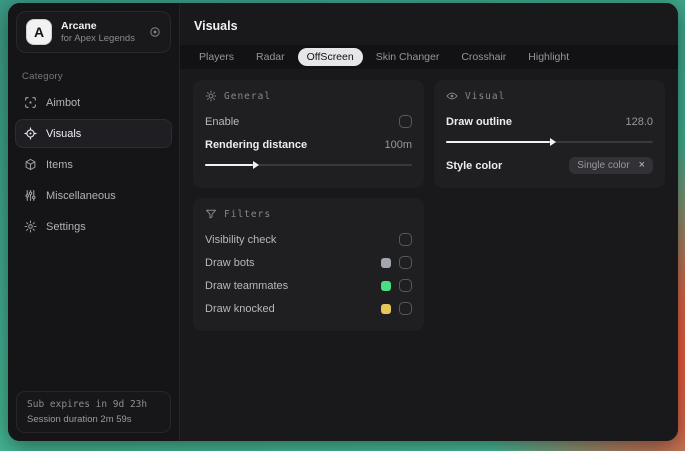  Describe the element at coordinates (549, 121) in the screenshot. I see `draw-outline-row: Draw outline 128.0` at that location.